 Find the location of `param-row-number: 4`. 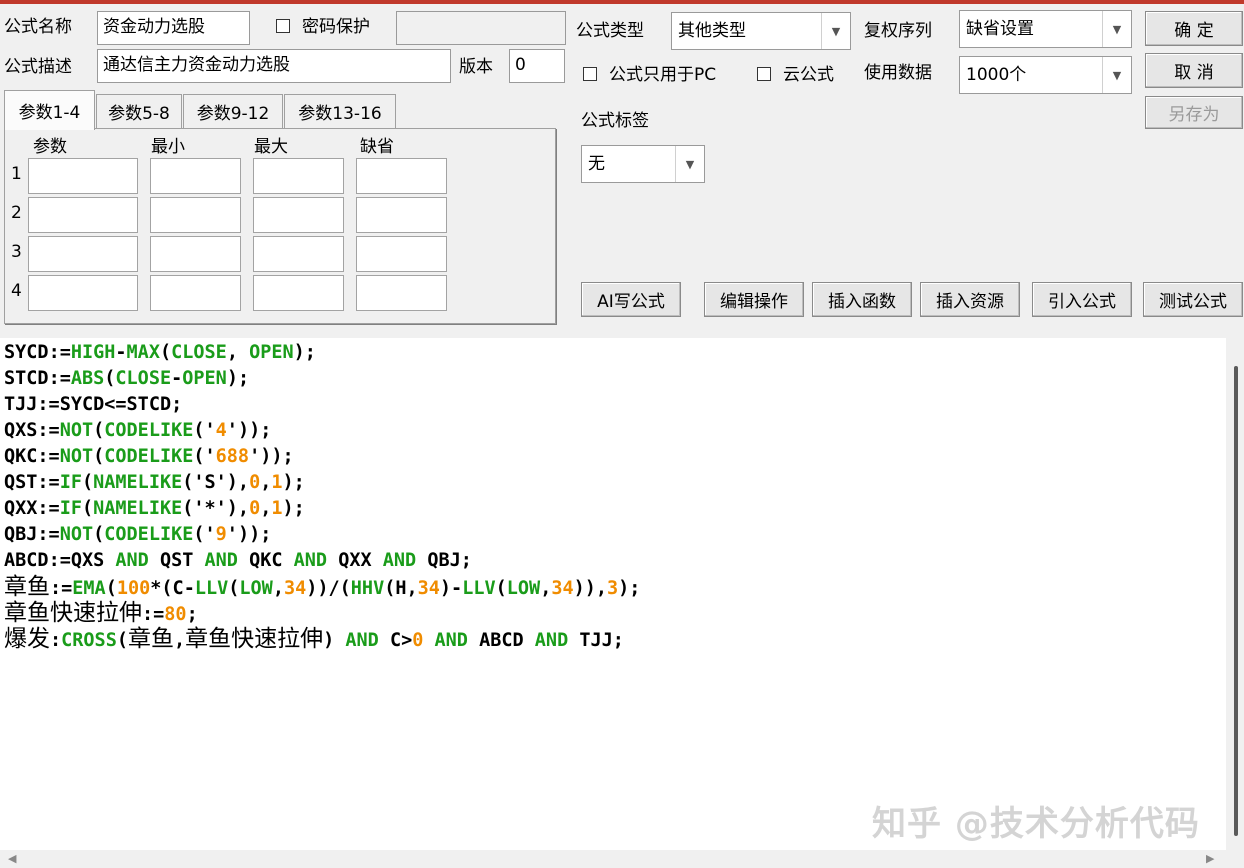

param-row-number: 4 is located at coordinates (16, 291).